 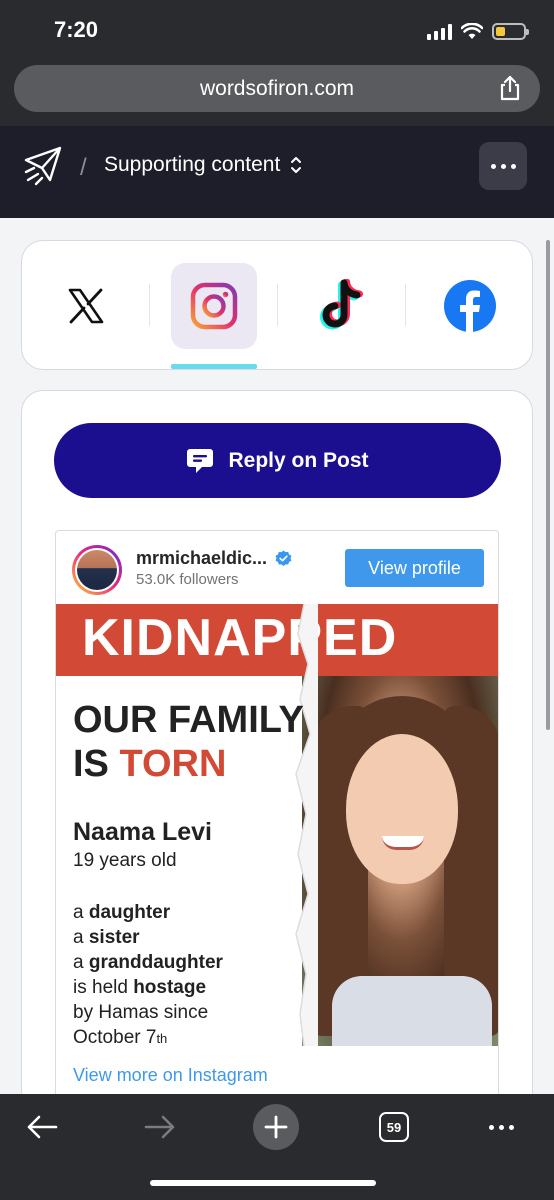 What do you see at coordinates (298, 460) in the screenshot?
I see `reply-button-label: Reply on Post` at bounding box center [298, 460].